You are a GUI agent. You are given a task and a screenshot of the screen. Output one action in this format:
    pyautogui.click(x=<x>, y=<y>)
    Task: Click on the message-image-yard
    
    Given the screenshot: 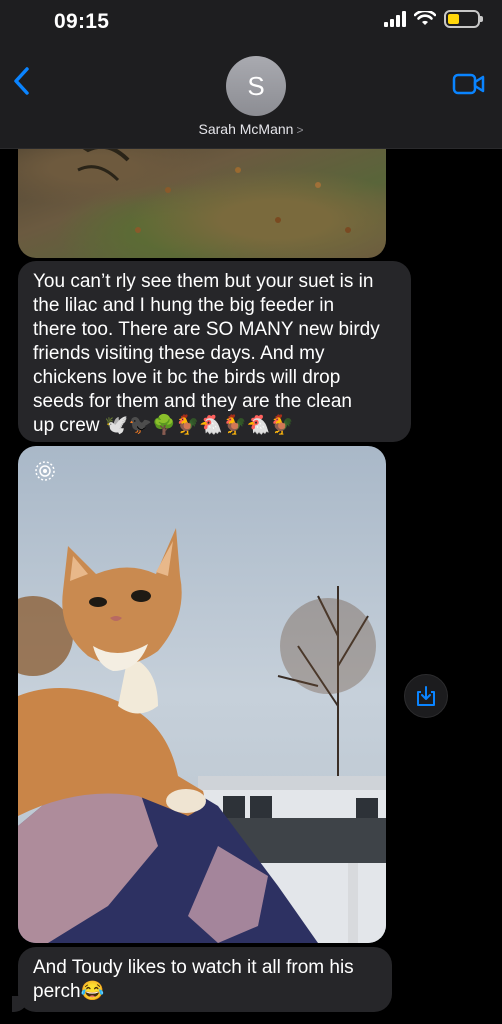 What is the action you would take?
    pyautogui.click(x=202, y=194)
    